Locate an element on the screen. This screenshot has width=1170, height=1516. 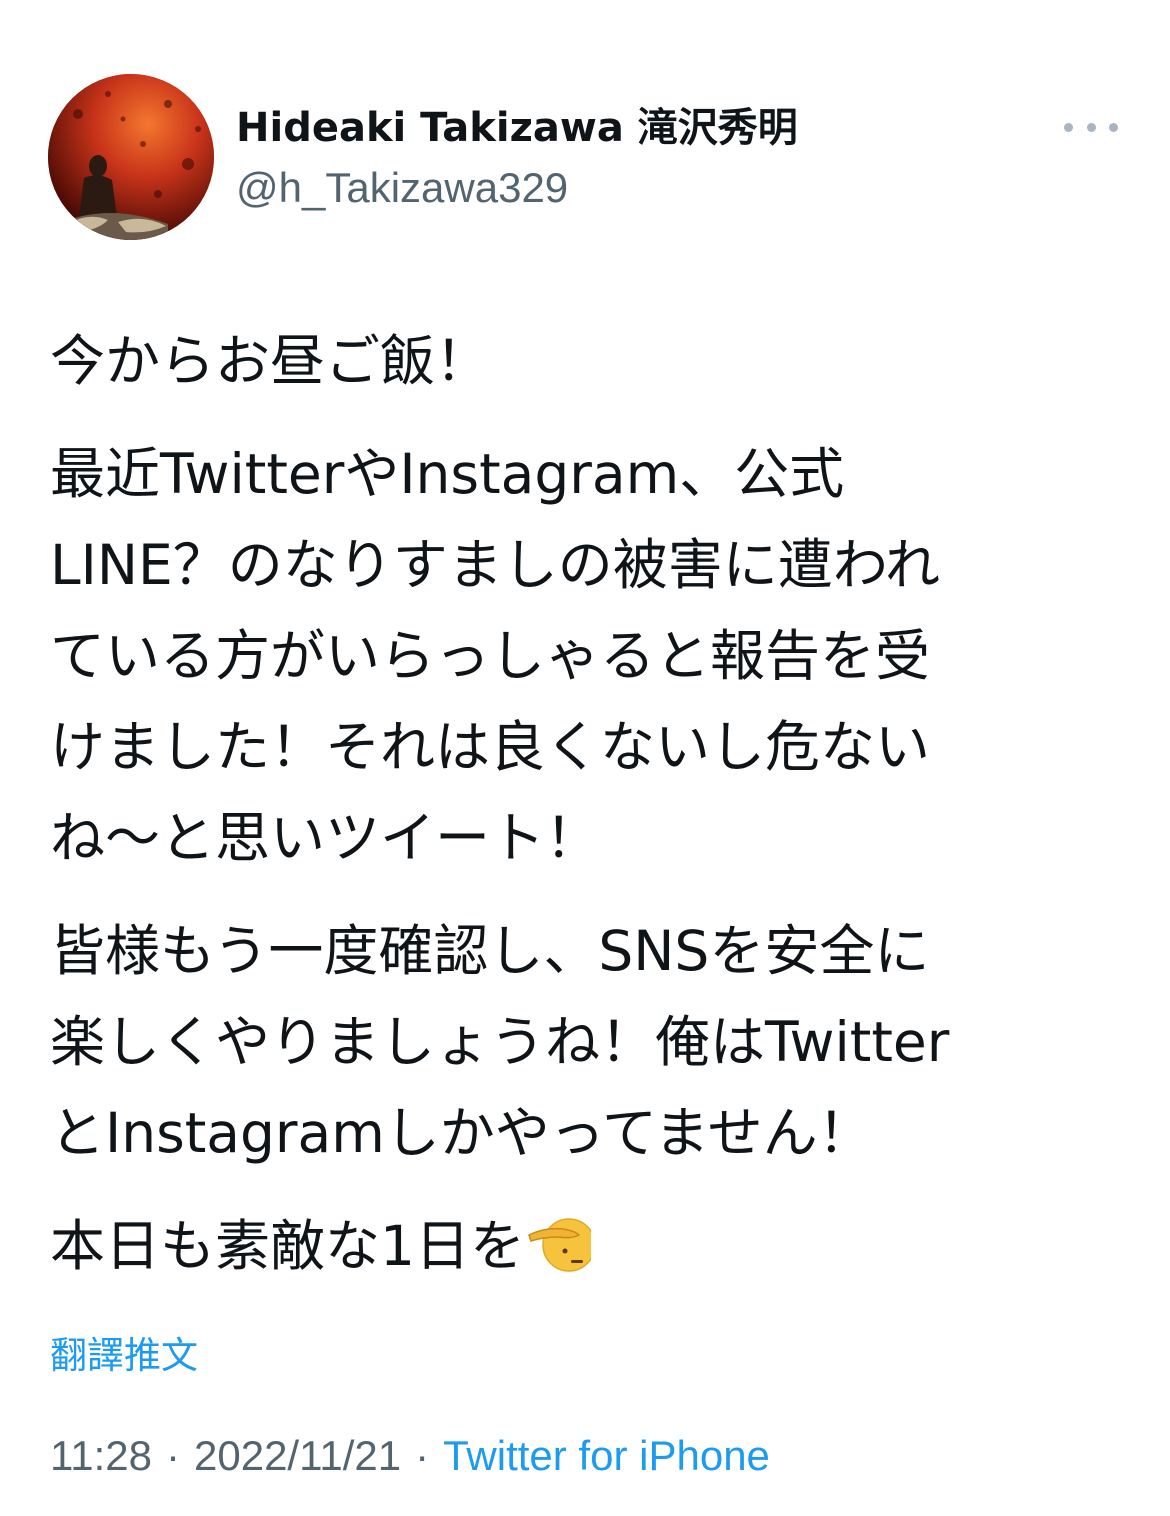
author-name: Hideaki Takizawa 滝沢秀明 is located at coordinates (517, 128).